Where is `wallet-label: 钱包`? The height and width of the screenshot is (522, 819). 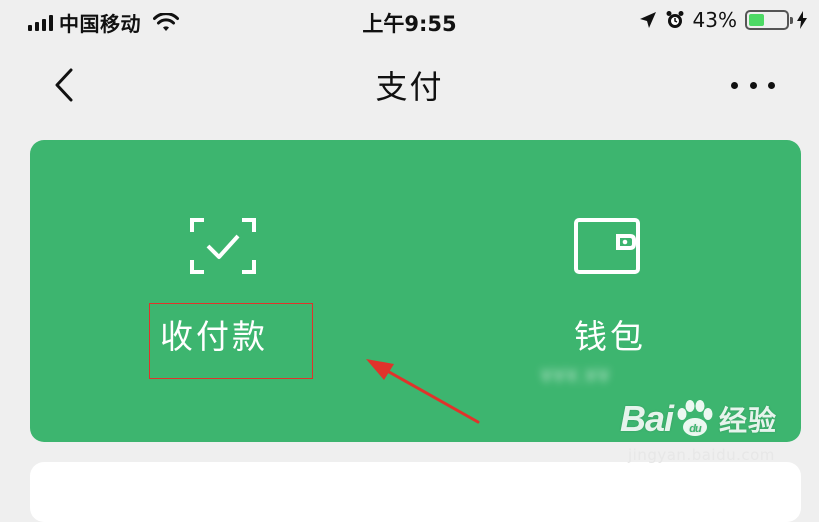 wallet-label: 钱包 is located at coordinates (610, 336).